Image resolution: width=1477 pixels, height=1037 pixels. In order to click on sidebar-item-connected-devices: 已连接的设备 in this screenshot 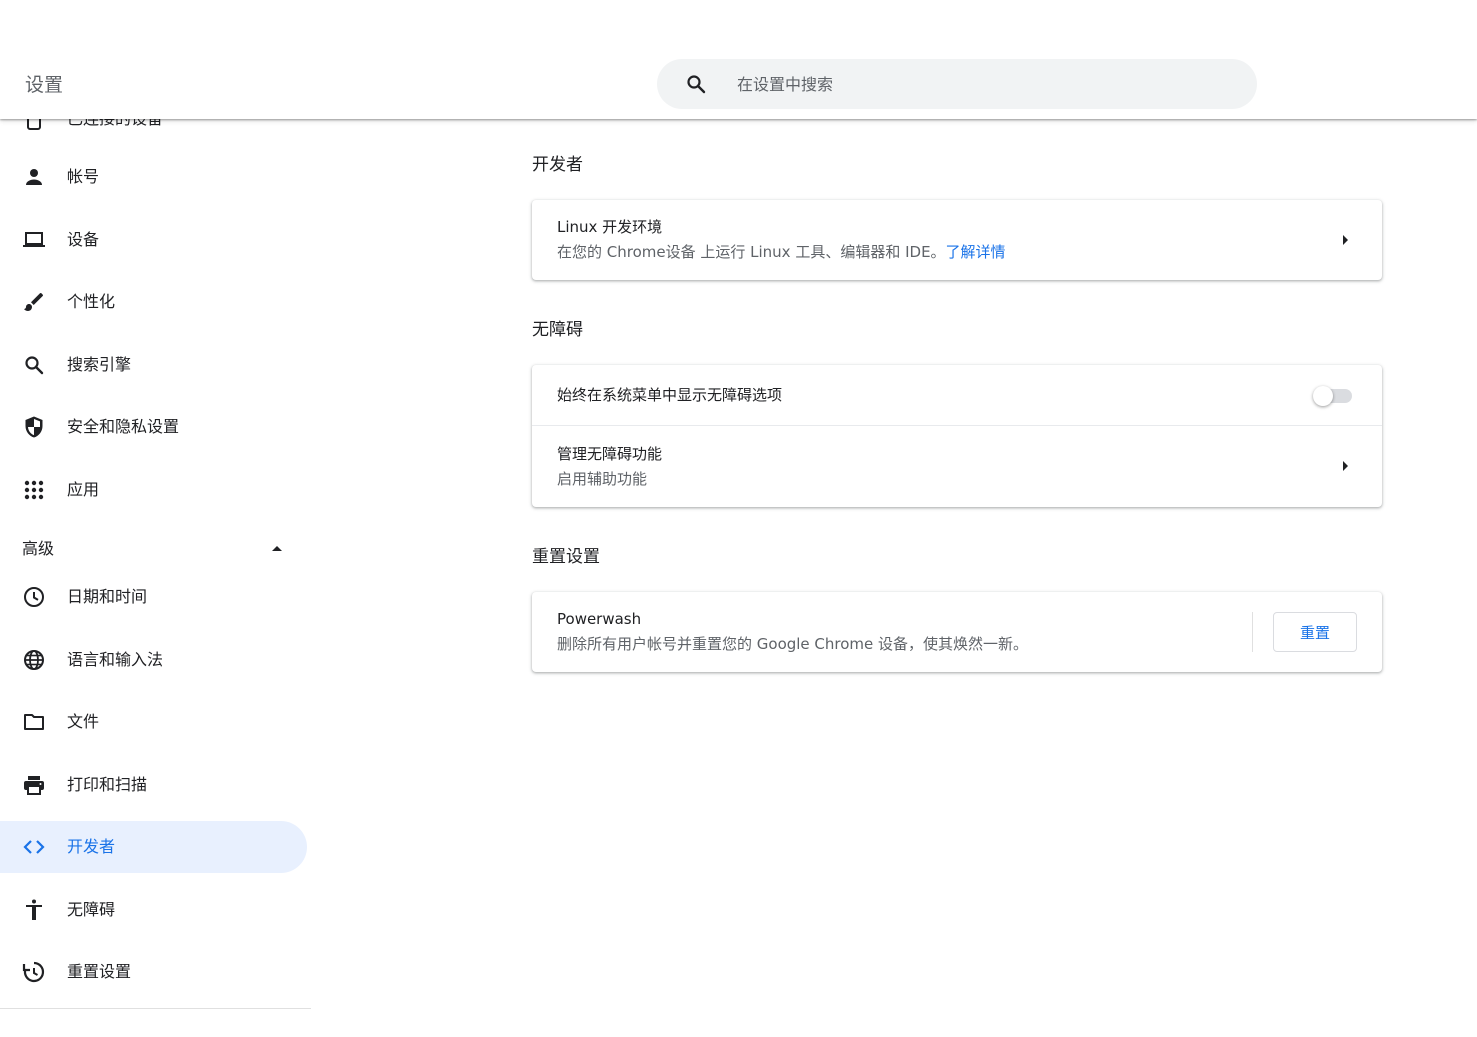, I will do `click(153, 132)`.